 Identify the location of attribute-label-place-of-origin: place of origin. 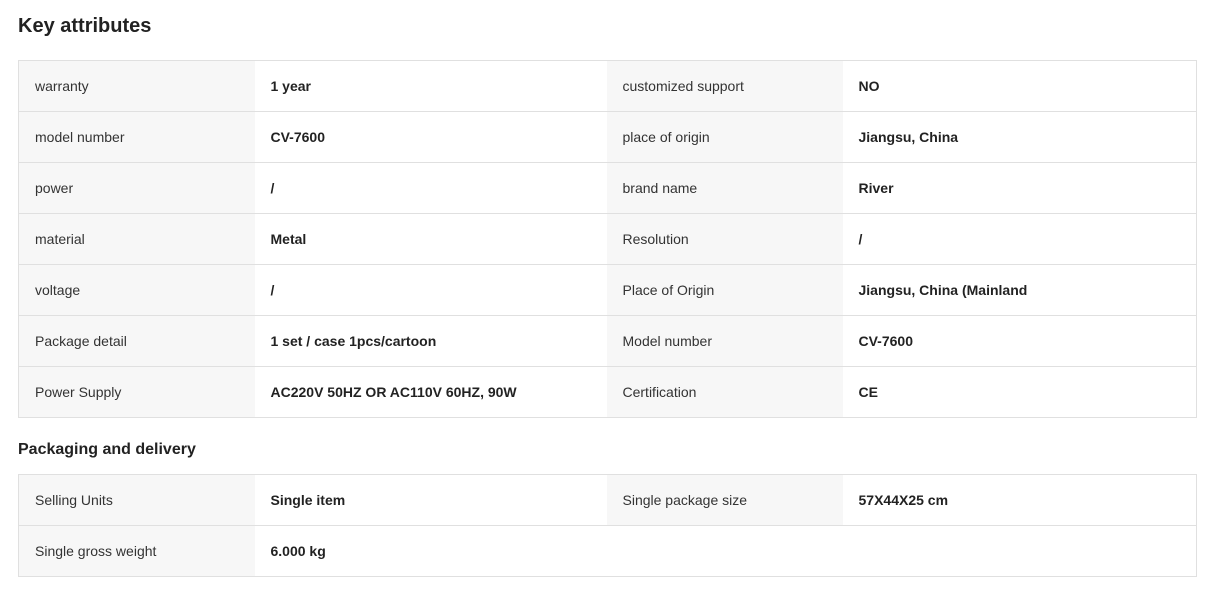
(724, 137).